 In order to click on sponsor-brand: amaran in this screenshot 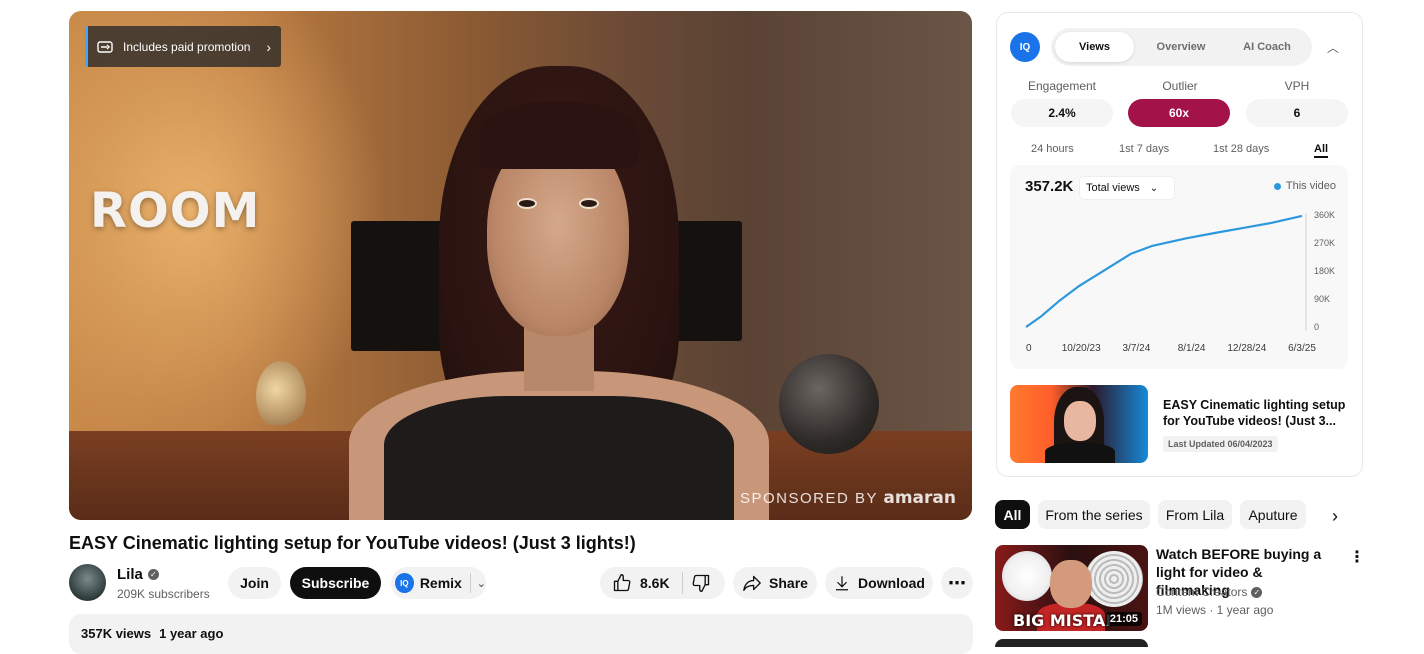, I will do `click(919, 498)`.